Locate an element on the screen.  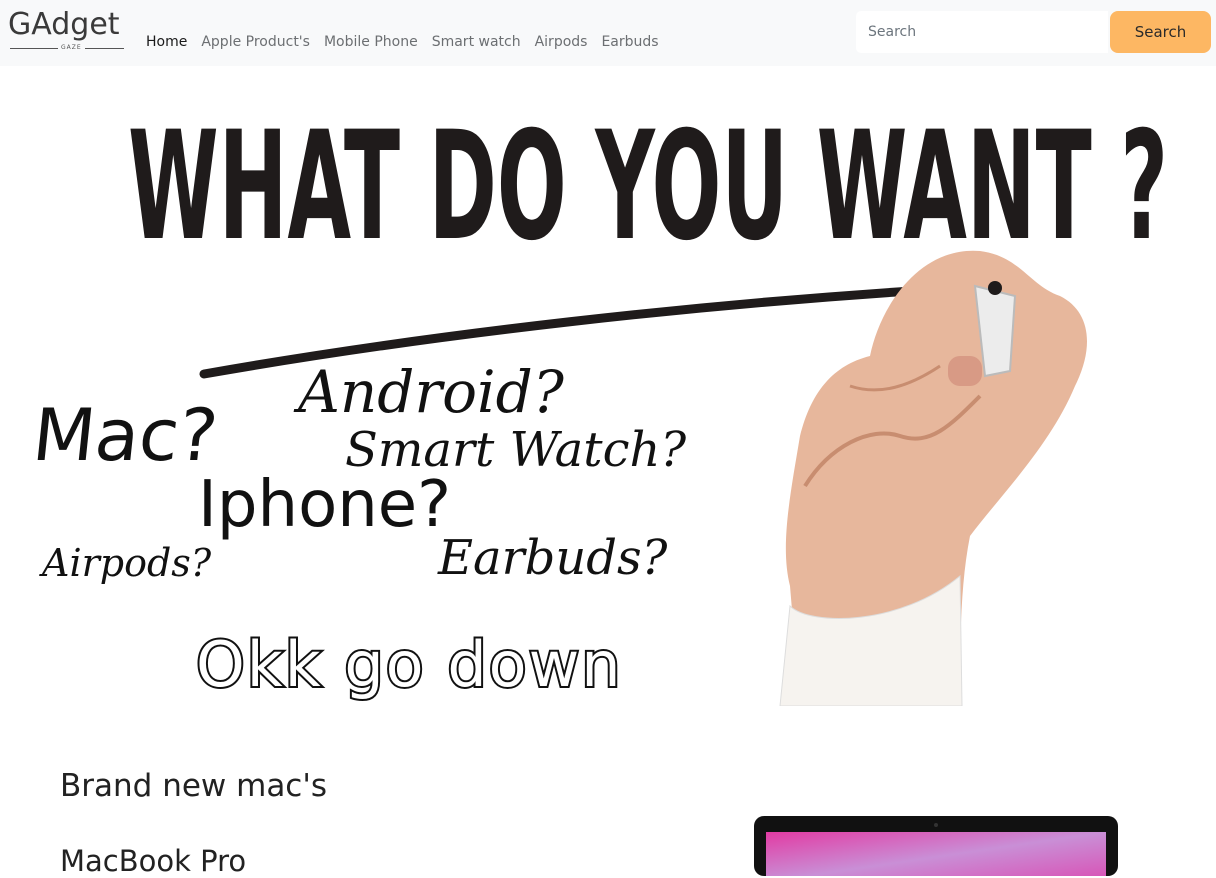
brand-logo: GAdget GAZE is located at coordinates (67, 31).